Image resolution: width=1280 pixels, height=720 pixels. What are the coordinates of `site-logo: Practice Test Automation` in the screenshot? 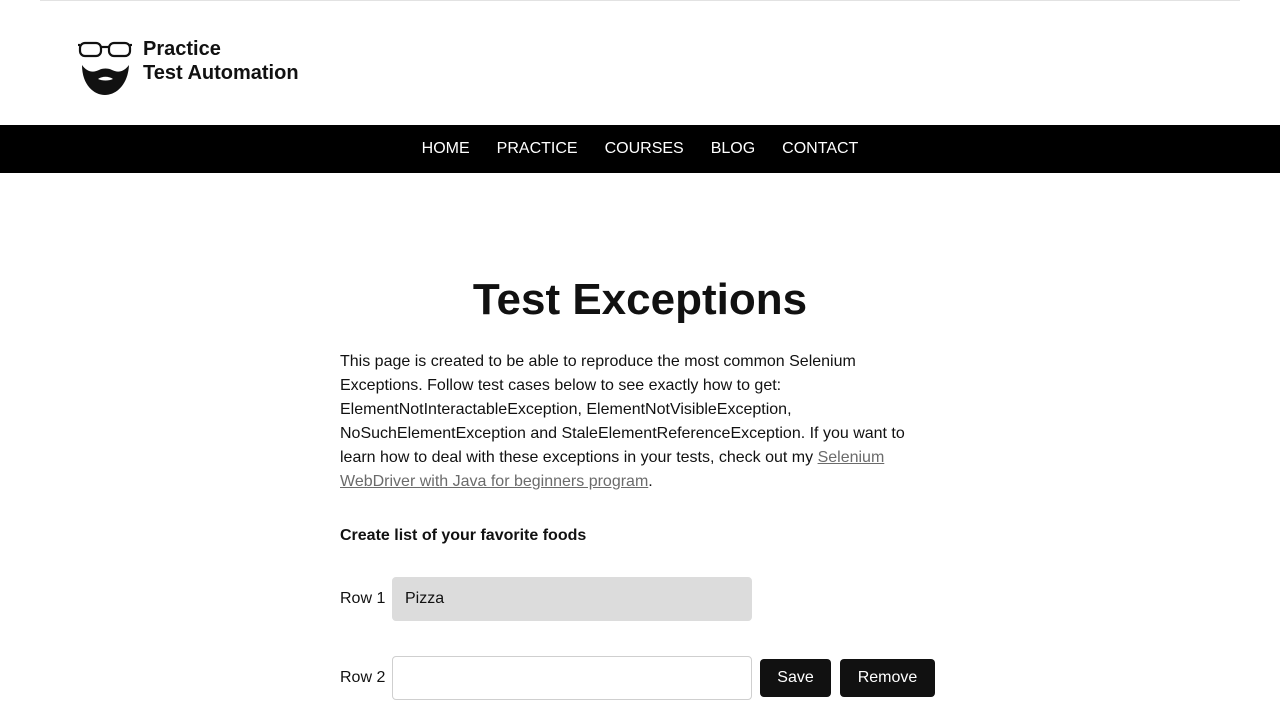 It's located at (198, 68).